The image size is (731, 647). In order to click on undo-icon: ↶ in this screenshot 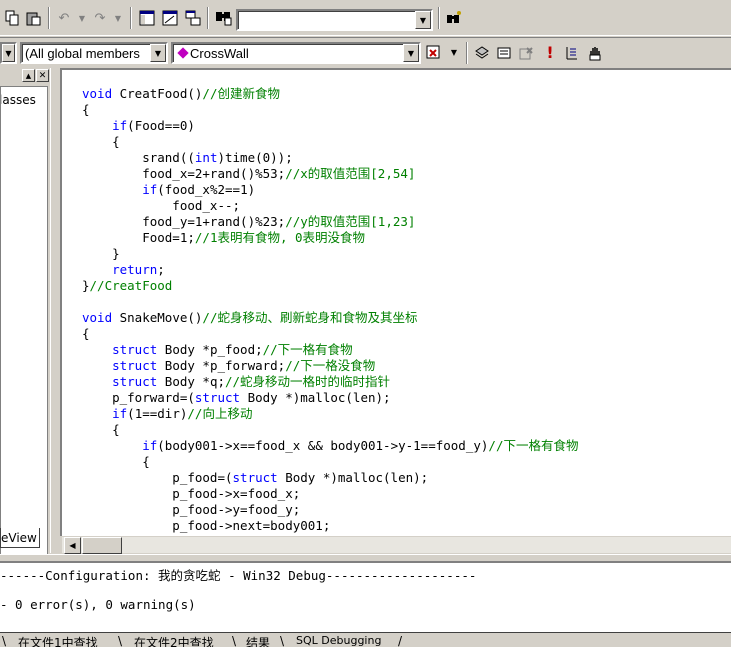, I will do `click(64, 18)`.